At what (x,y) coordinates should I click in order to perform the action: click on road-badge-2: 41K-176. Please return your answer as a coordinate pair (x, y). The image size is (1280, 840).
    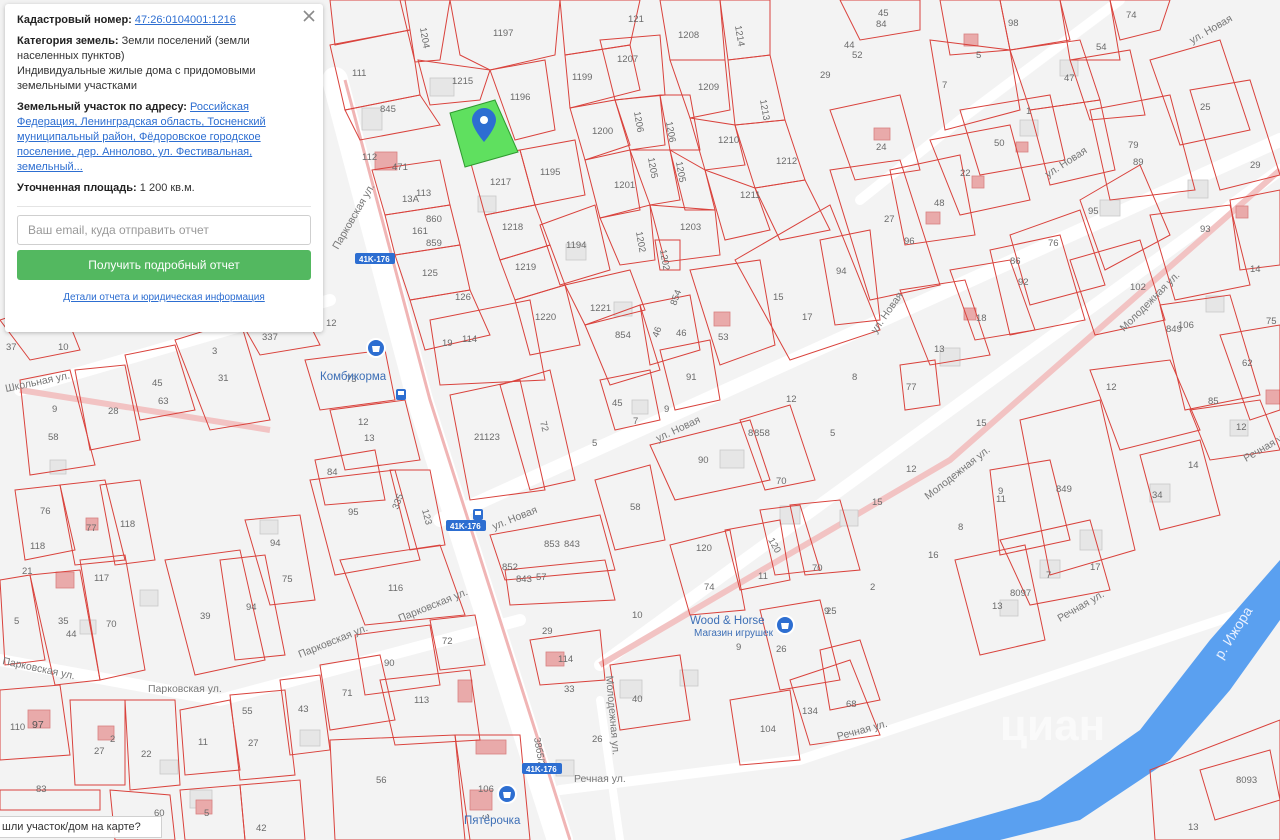
    Looking at the image, I should click on (466, 525).